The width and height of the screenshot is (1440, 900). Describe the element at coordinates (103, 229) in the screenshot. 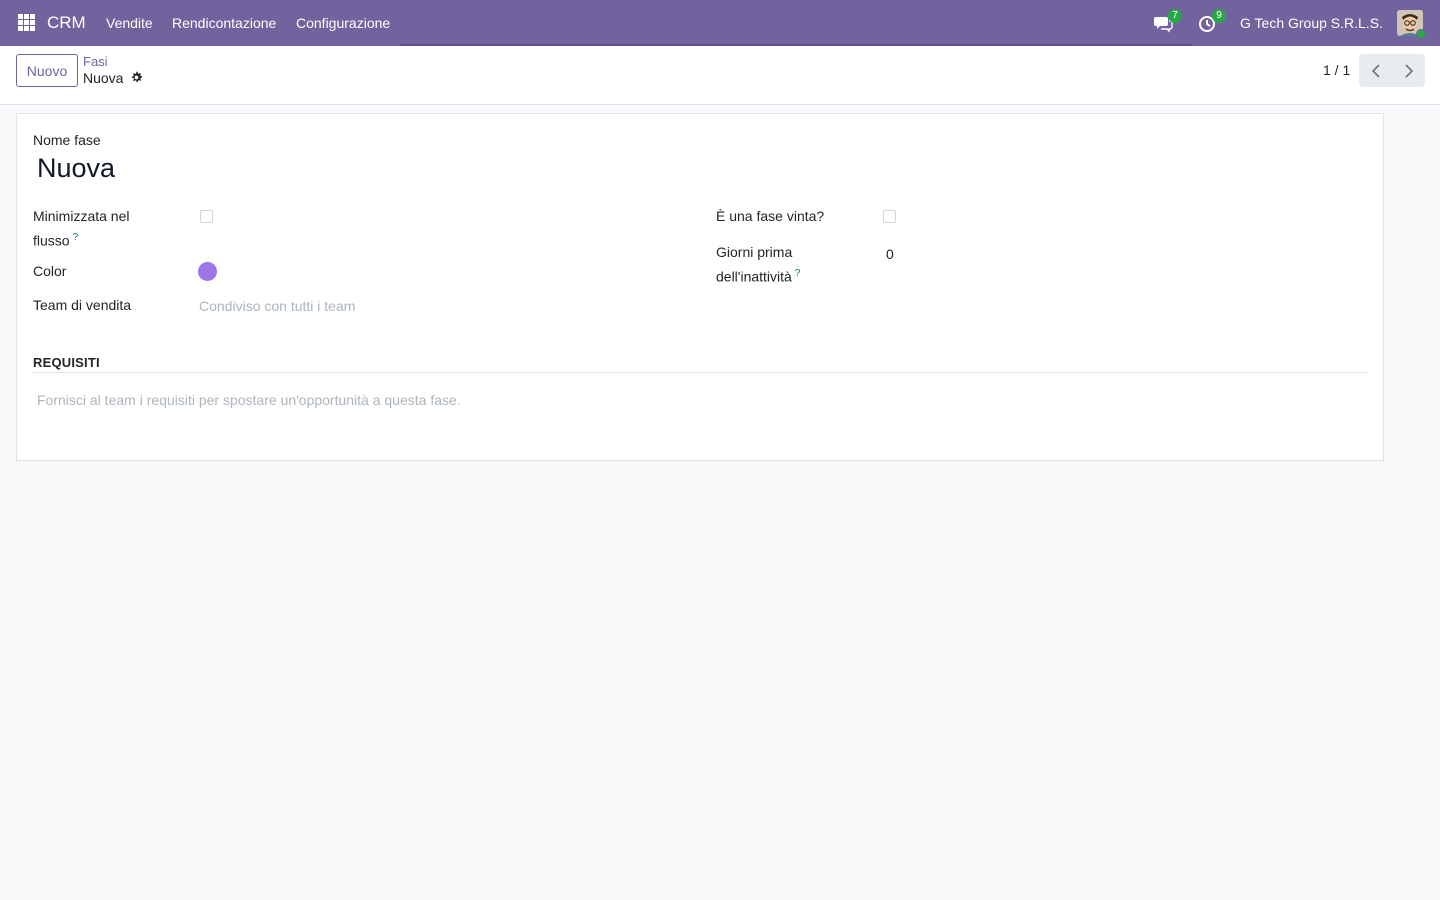

I see `fold-label: Minimizzata nel flusso?` at that location.